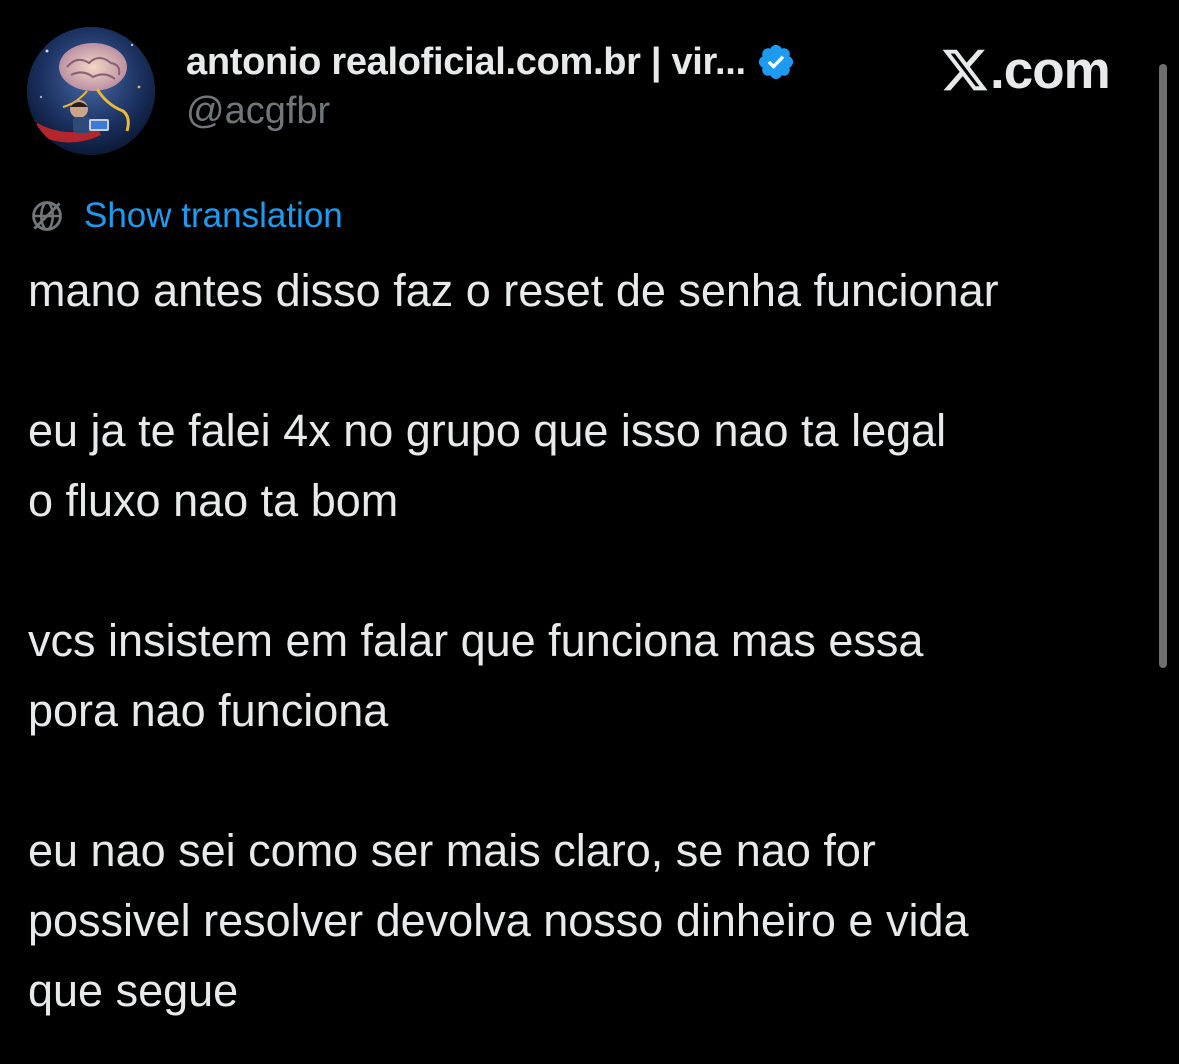 Image resolution: width=1179 pixels, height=1064 pixels. I want to click on globe-icon, so click(47, 216).